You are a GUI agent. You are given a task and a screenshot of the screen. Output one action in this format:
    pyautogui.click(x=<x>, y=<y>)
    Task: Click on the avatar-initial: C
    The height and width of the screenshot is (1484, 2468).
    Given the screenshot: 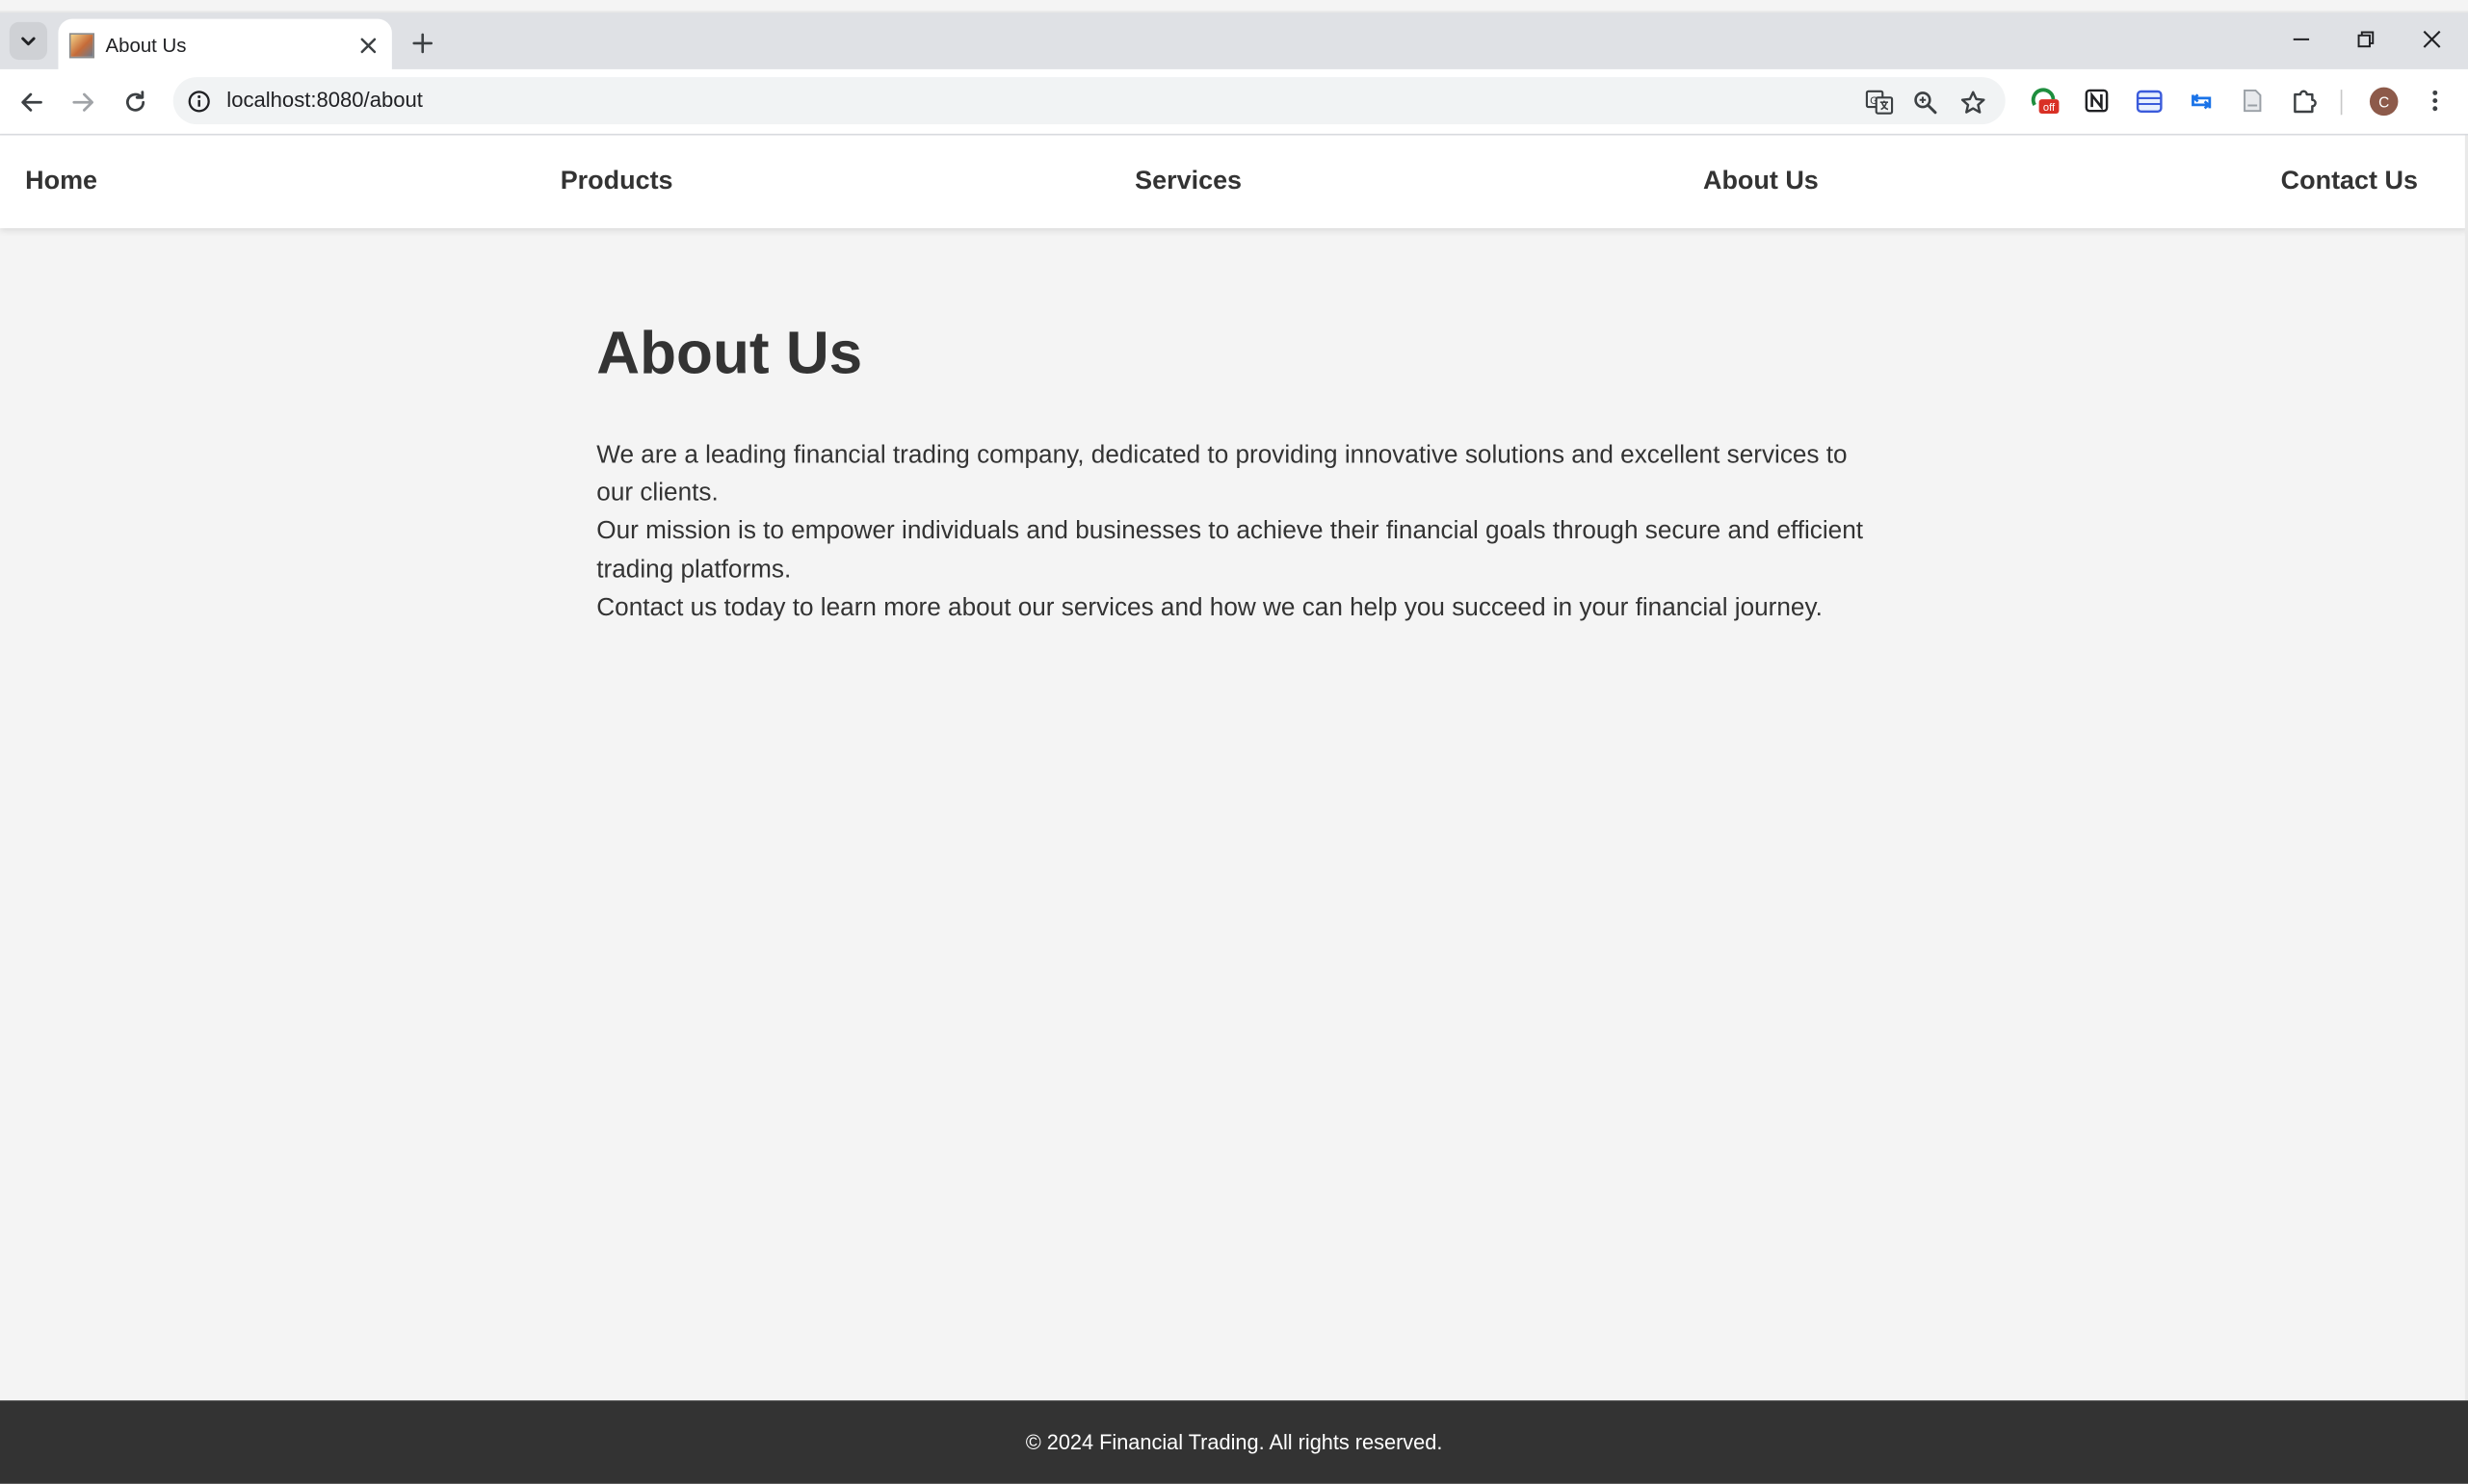 What is the action you would take?
    pyautogui.click(x=2382, y=103)
    